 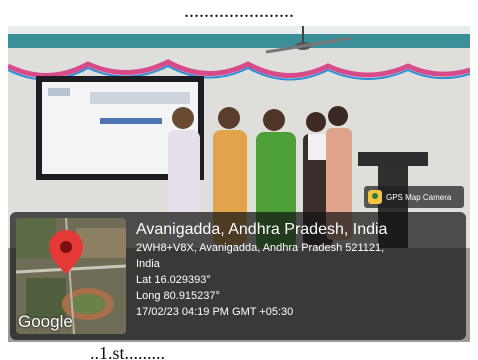 What do you see at coordinates (45, 321) in the screenshot?
I see `map-brand-label: Google` at bounding box center [45, 321].